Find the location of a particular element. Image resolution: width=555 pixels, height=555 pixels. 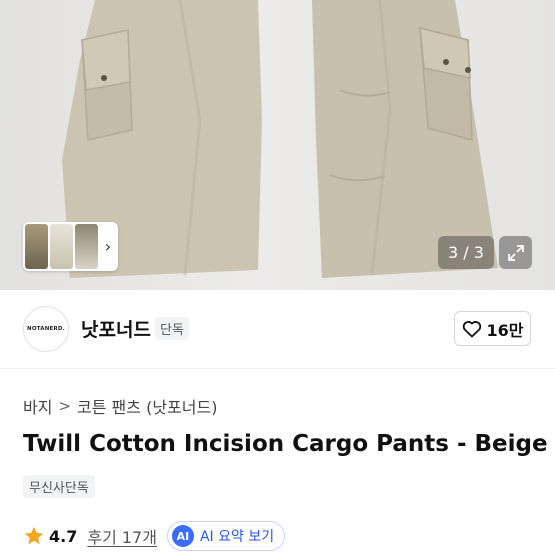

rating-row: 4.7 후기 17개 AI AI 요약 보기 is located at coordinates (154, 536).